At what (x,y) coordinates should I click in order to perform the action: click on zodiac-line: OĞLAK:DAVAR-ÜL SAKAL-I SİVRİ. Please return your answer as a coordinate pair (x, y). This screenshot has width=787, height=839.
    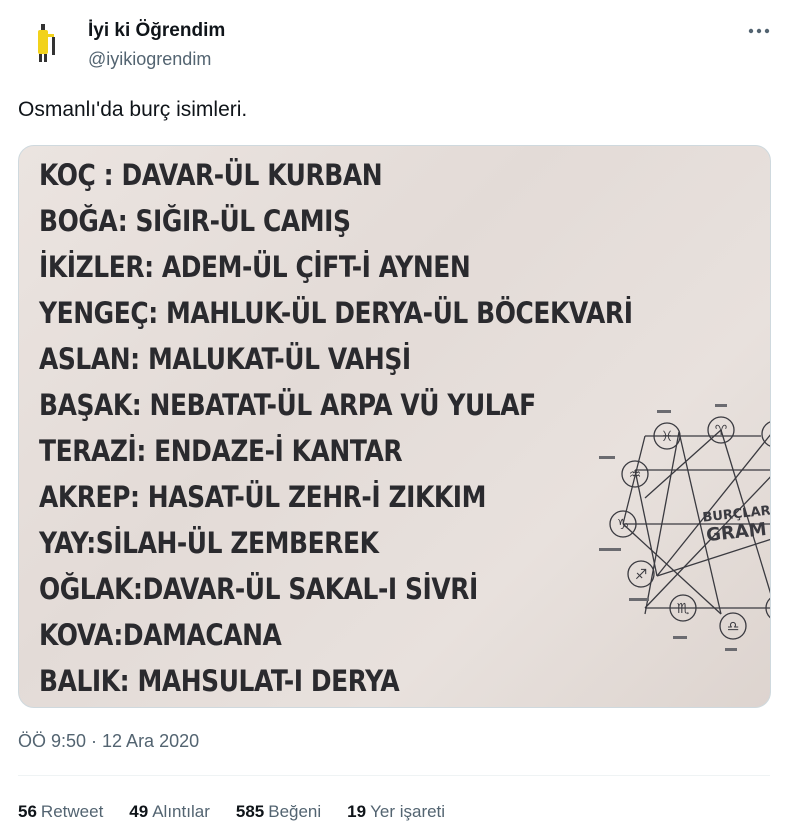
    Looking at the image, I should click on (258, 589).